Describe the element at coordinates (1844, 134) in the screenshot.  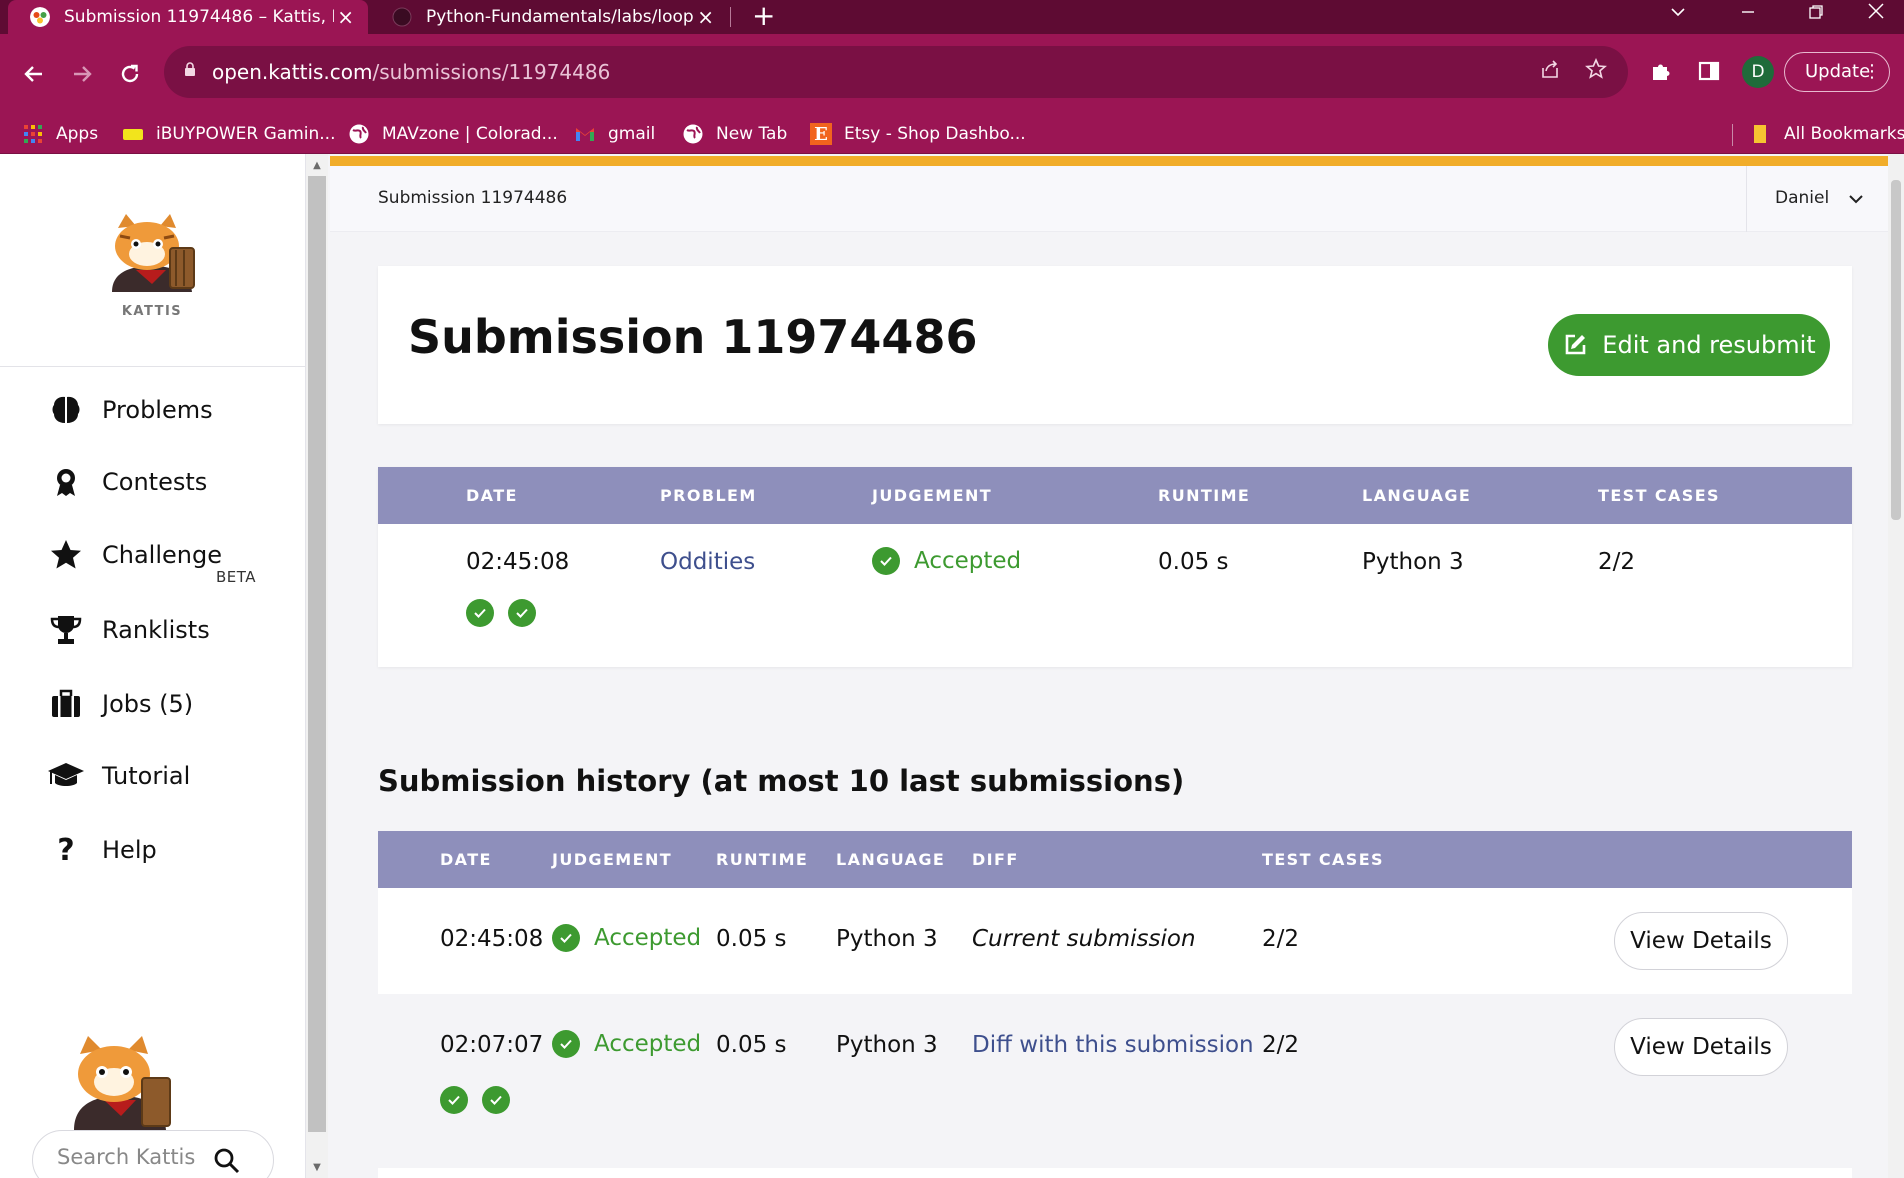
I see `all-bookmarks-label: All Bookmarks` at that location.